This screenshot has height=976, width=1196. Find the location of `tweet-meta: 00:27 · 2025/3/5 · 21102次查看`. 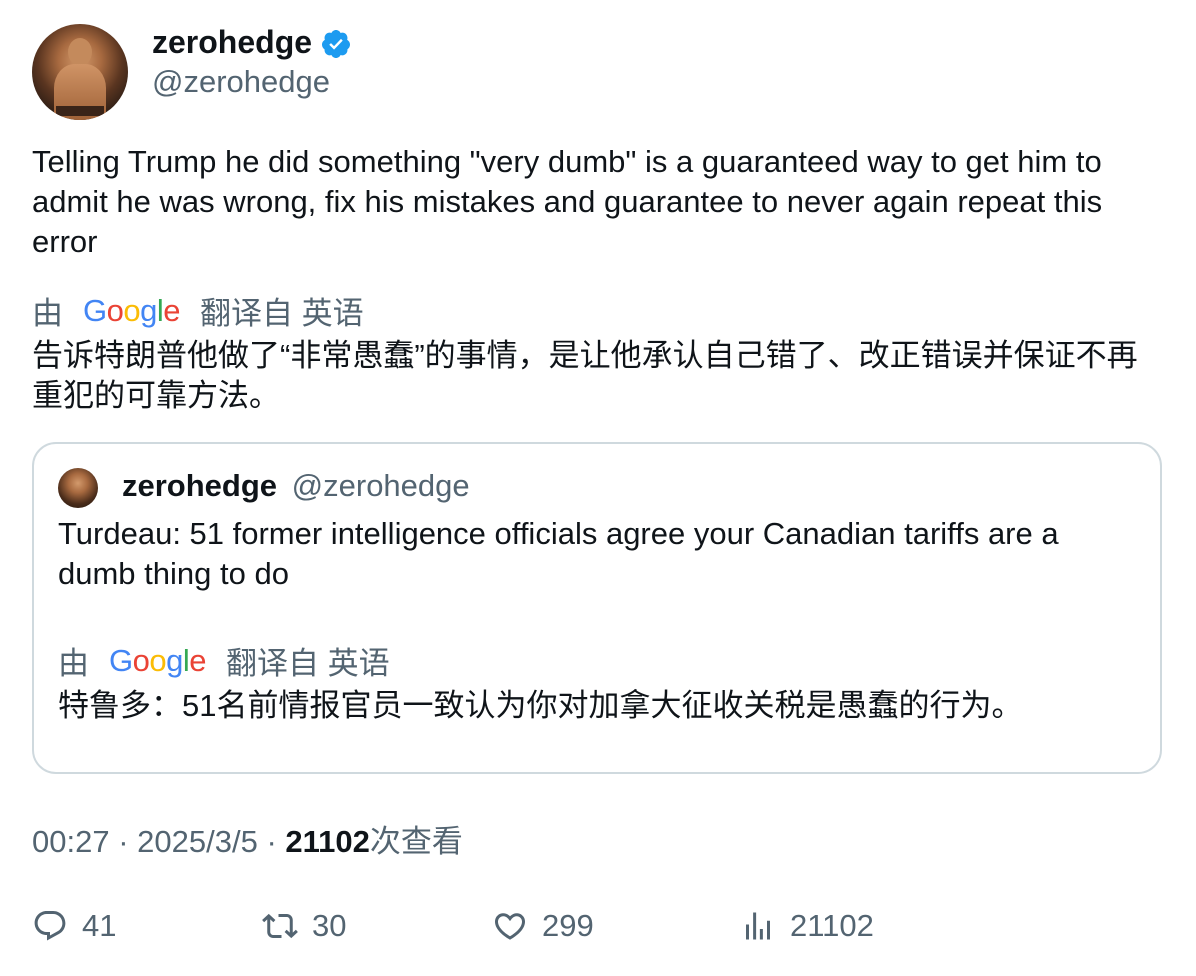

tweet-meta: 00:27 · 2025/3/5 · 21102次查看 is located at coordinates (247, 842).